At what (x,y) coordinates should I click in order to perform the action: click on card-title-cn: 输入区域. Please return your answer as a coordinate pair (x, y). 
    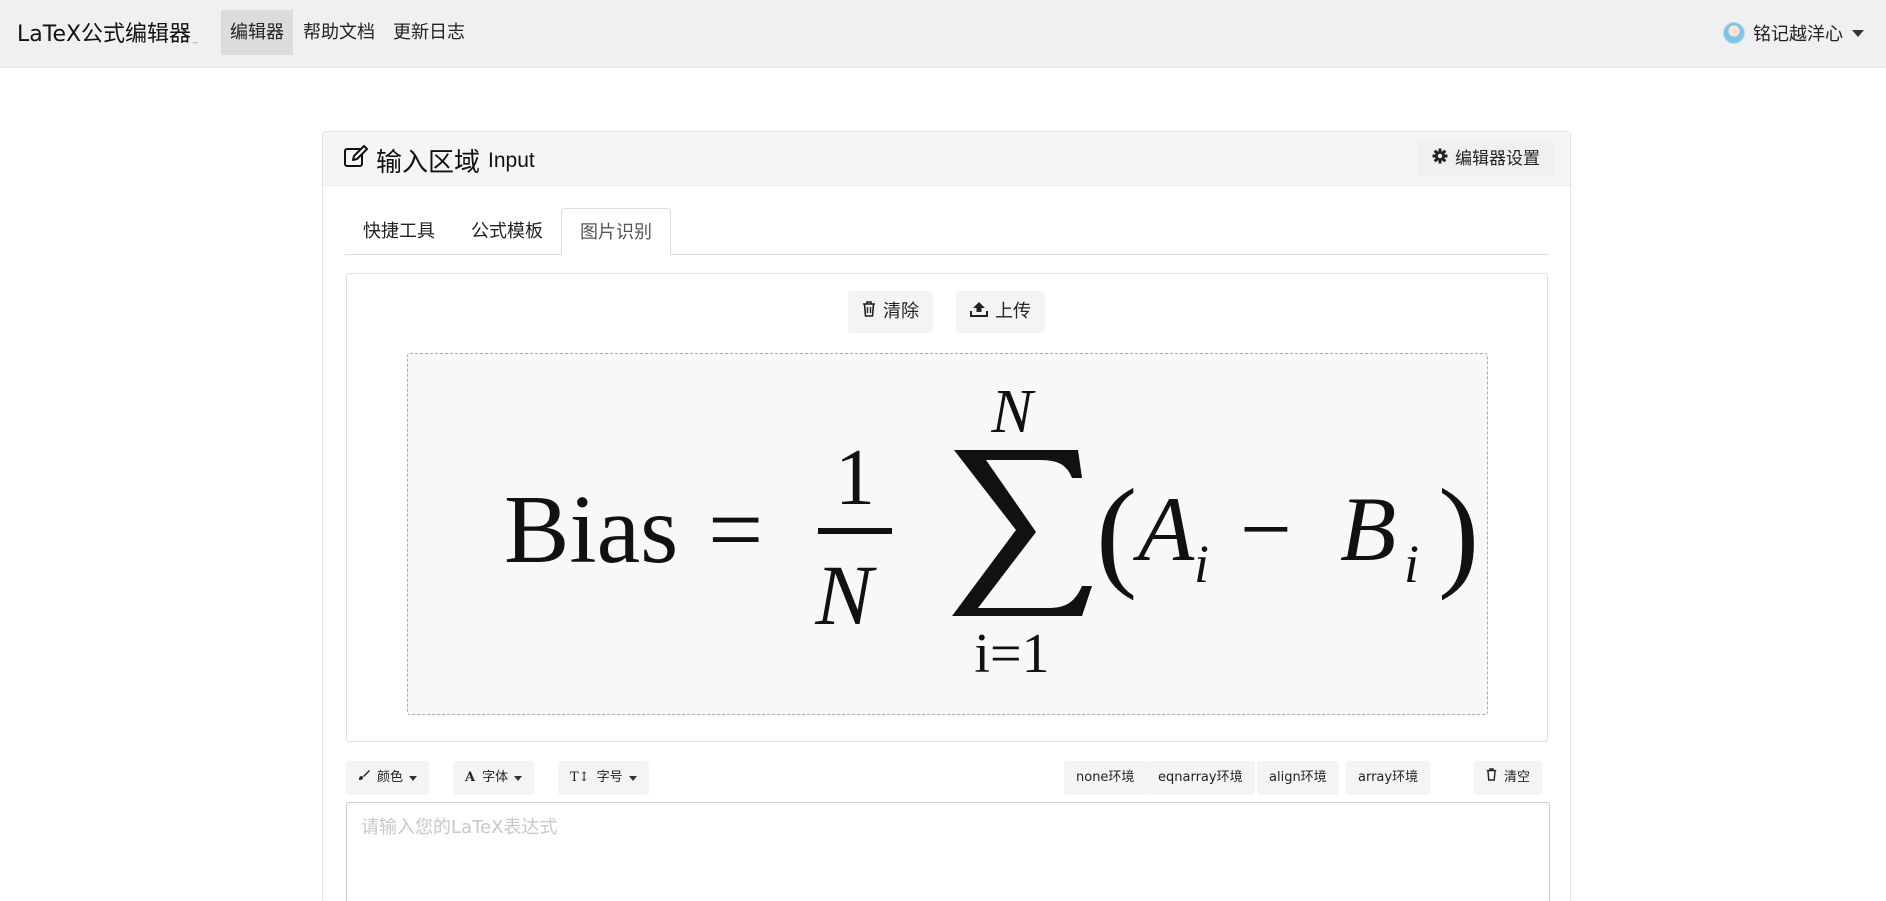
    Looking at the image, I should click on (428, 163).